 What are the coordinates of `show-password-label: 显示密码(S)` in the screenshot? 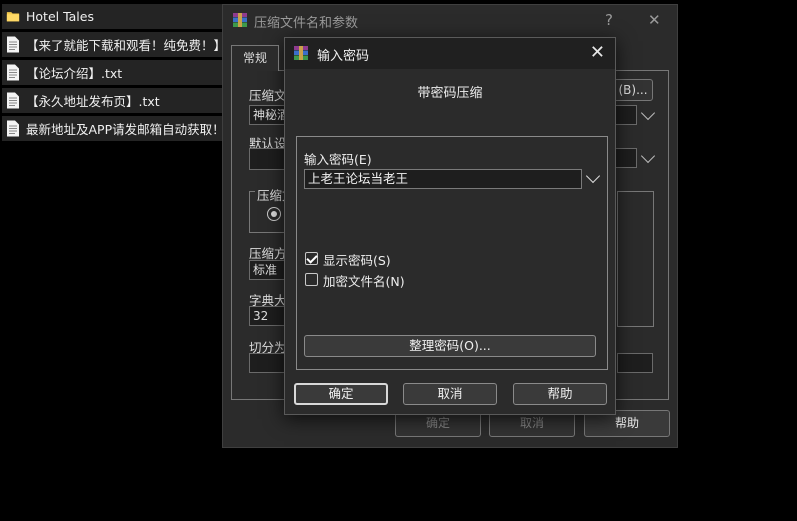 It's located at (357, 259).